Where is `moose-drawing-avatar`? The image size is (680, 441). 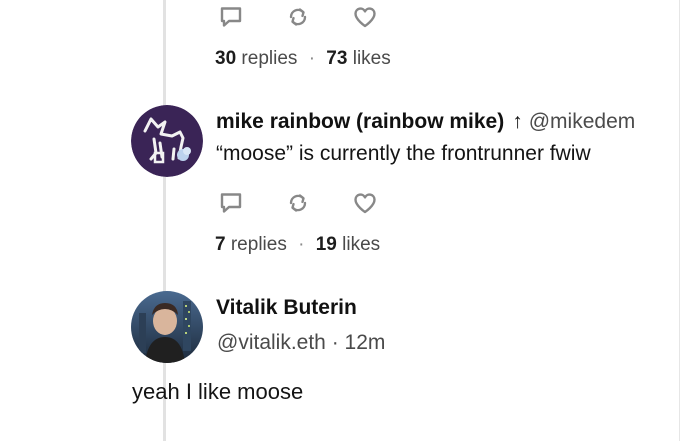
moose-drawing-avatar is located at coordinates (167, 141).